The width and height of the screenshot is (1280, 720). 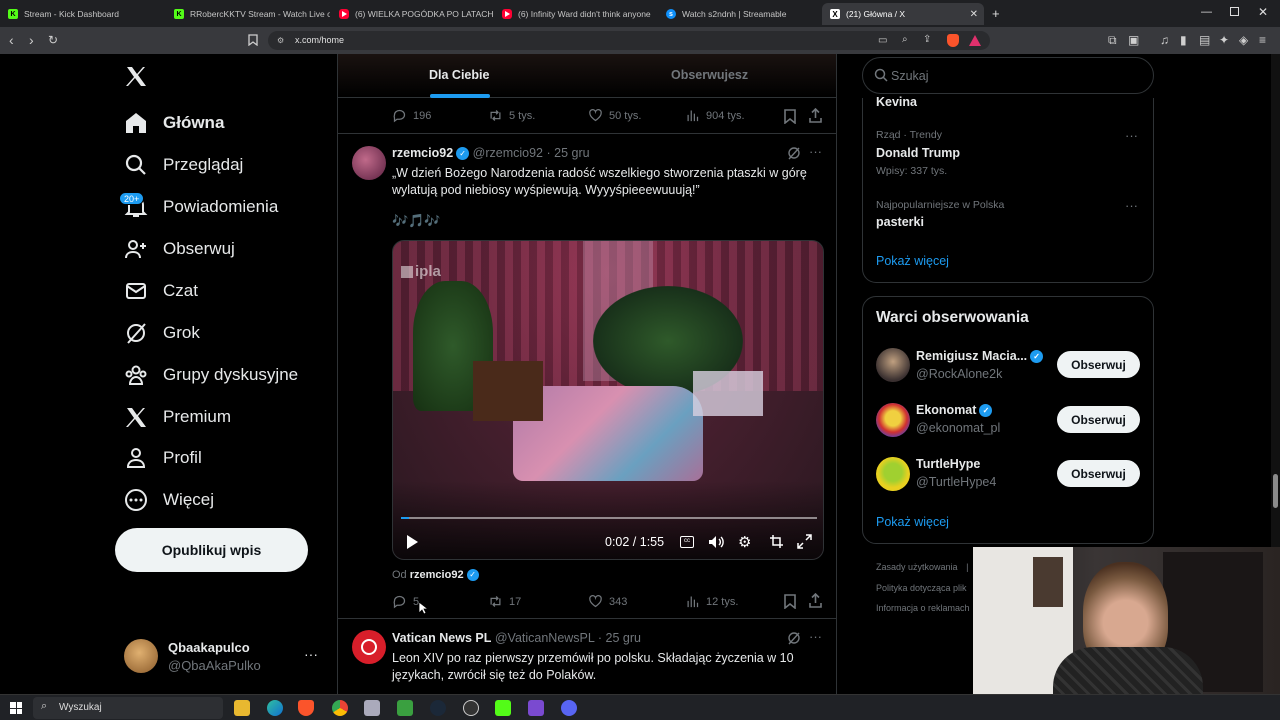 What do you see at coordinates (412, 544) in the screenshot?
I see `play-button` at bounding box center [412, 544].